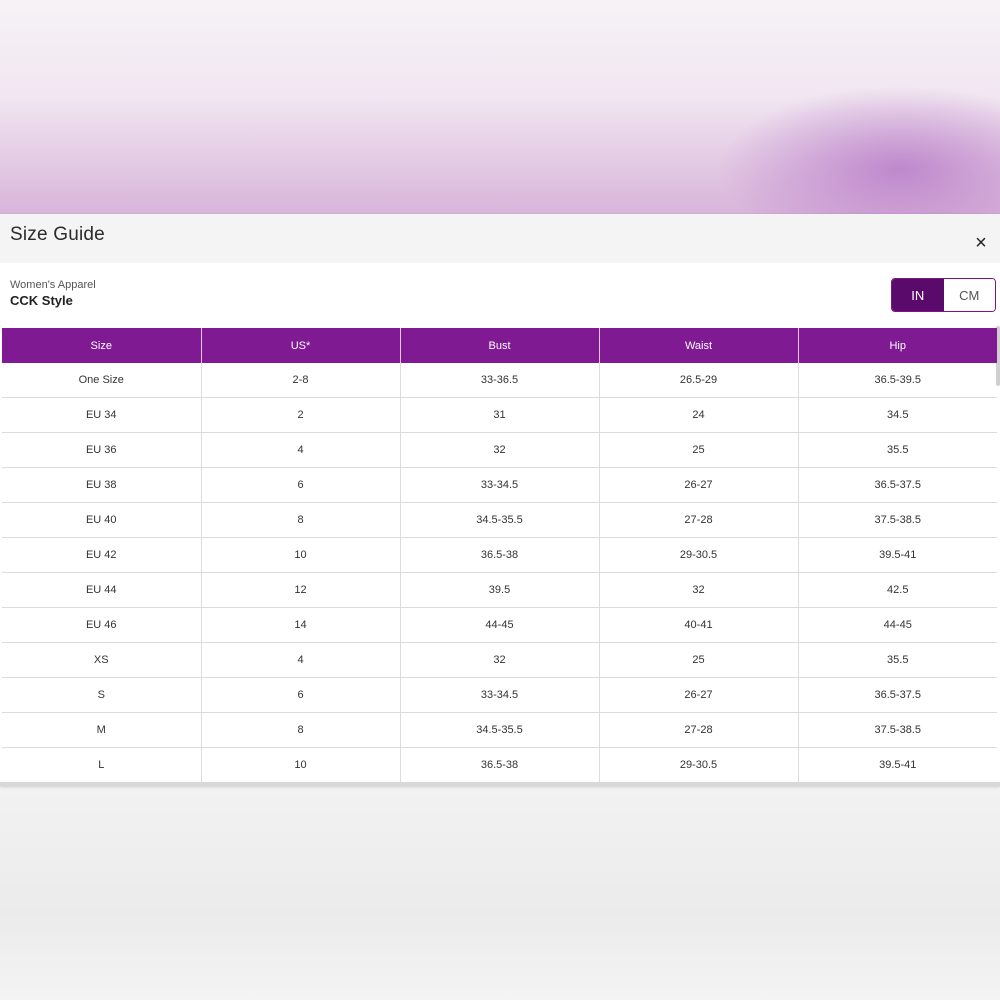 The image size is (1000, 1000). I want to click on cell-size: EU 36, so click(102, 450).